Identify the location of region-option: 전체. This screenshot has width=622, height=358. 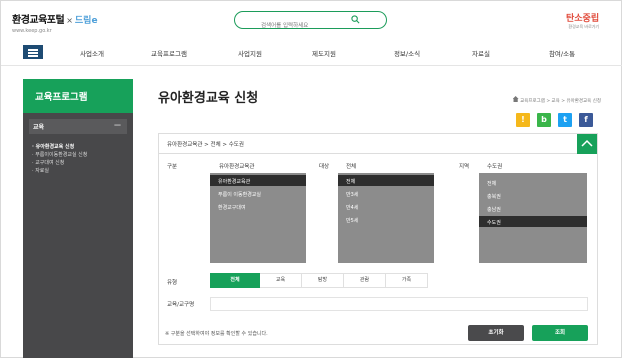
(533, 182).